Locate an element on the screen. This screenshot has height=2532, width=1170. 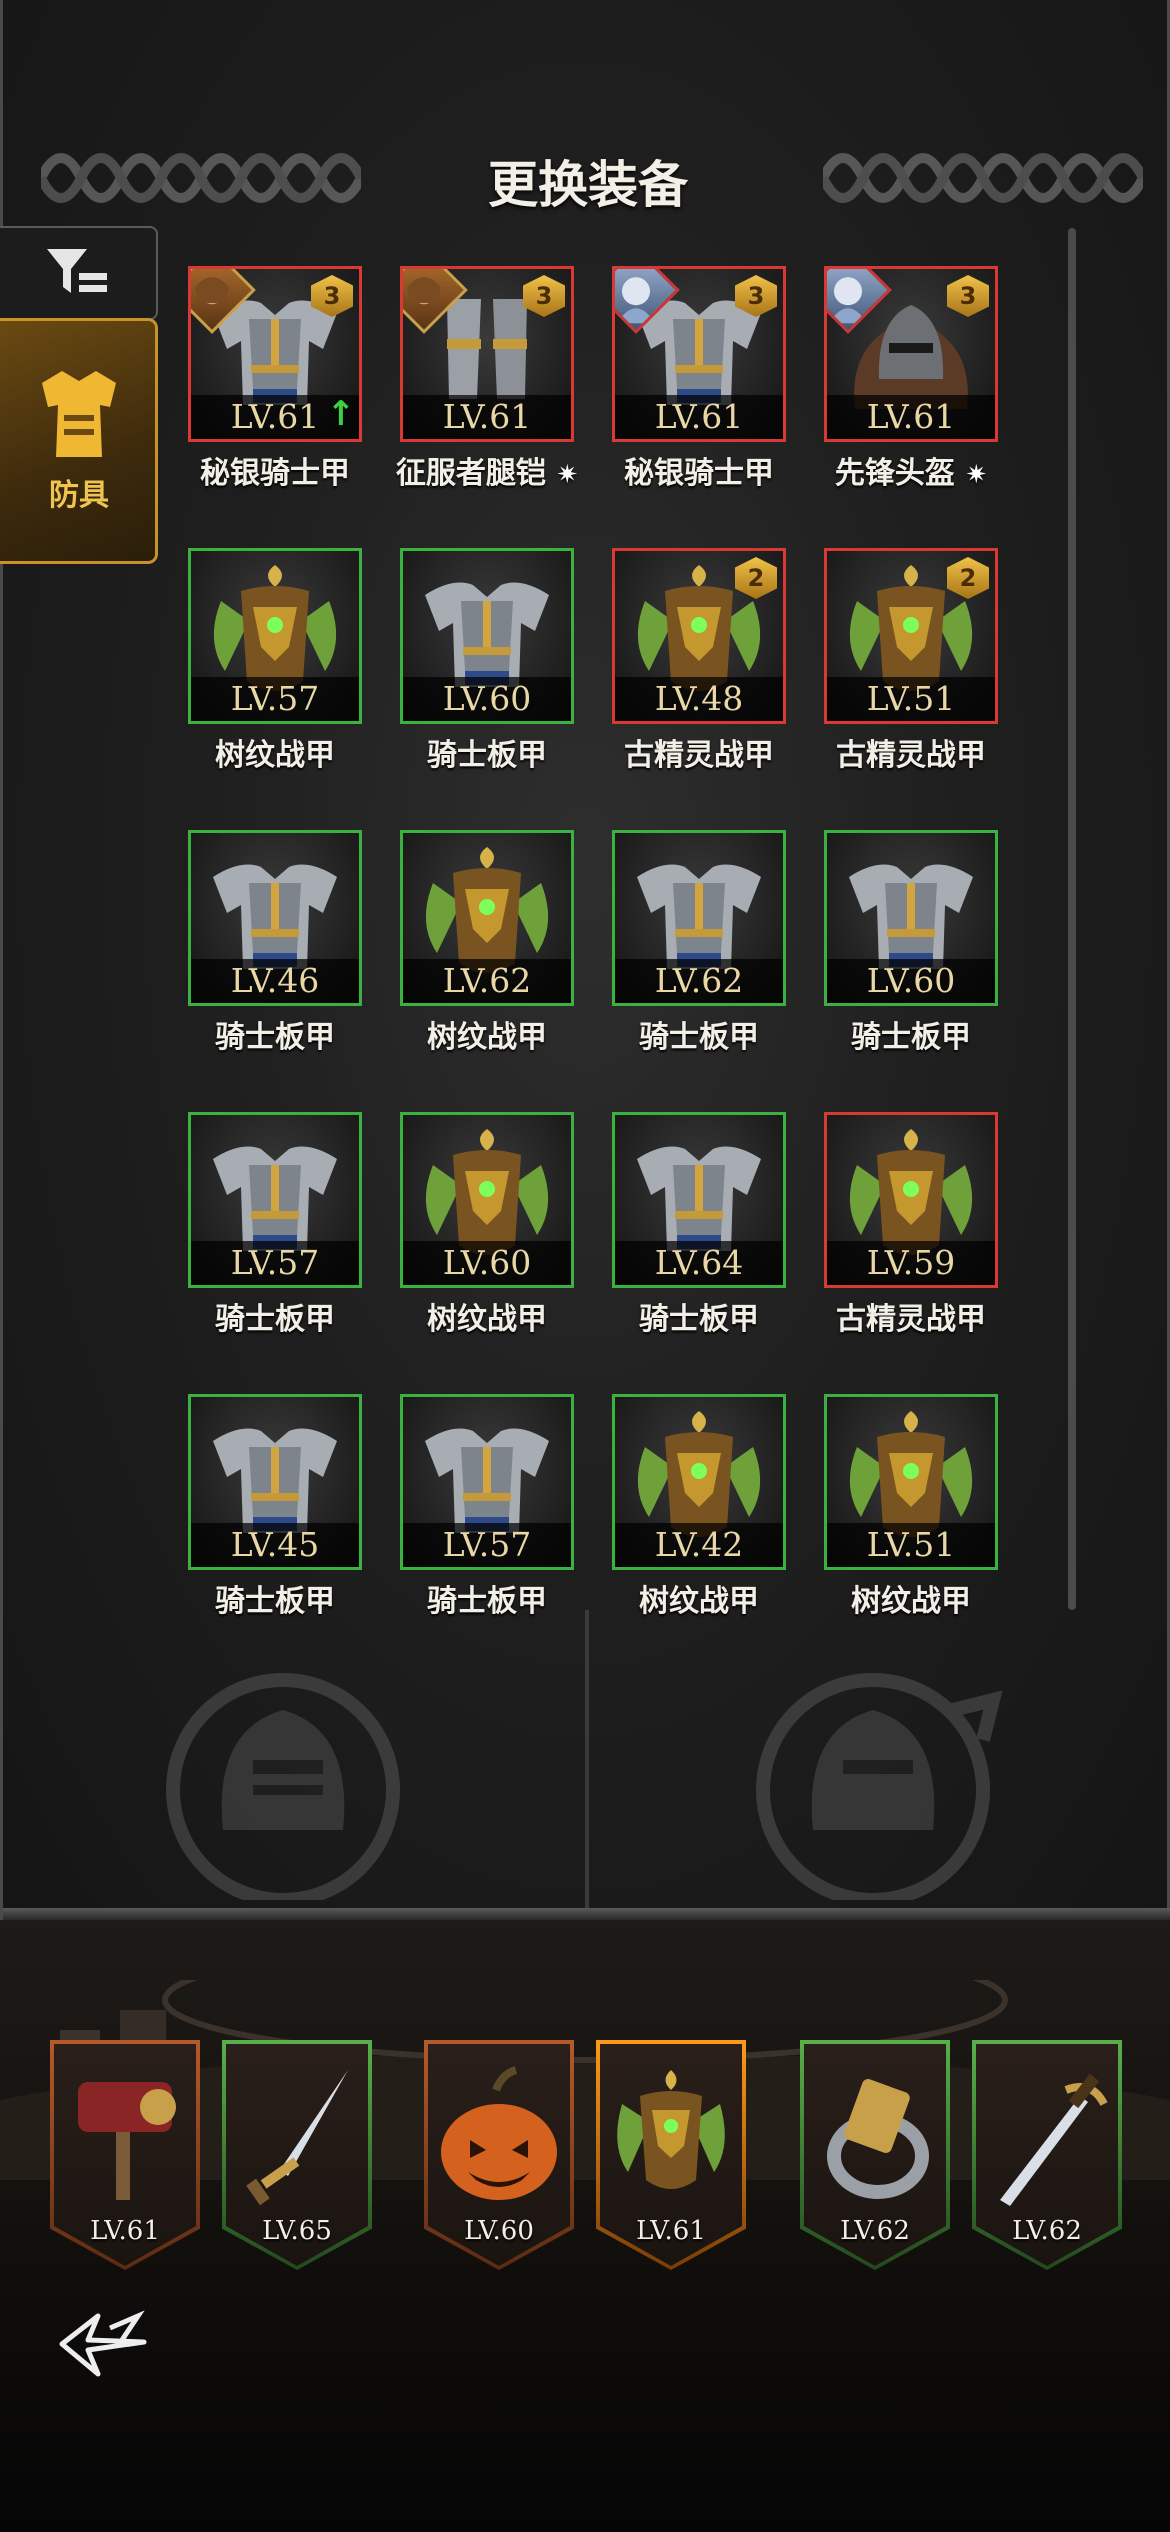
panel-edge is located at coordinates (586, 1914).